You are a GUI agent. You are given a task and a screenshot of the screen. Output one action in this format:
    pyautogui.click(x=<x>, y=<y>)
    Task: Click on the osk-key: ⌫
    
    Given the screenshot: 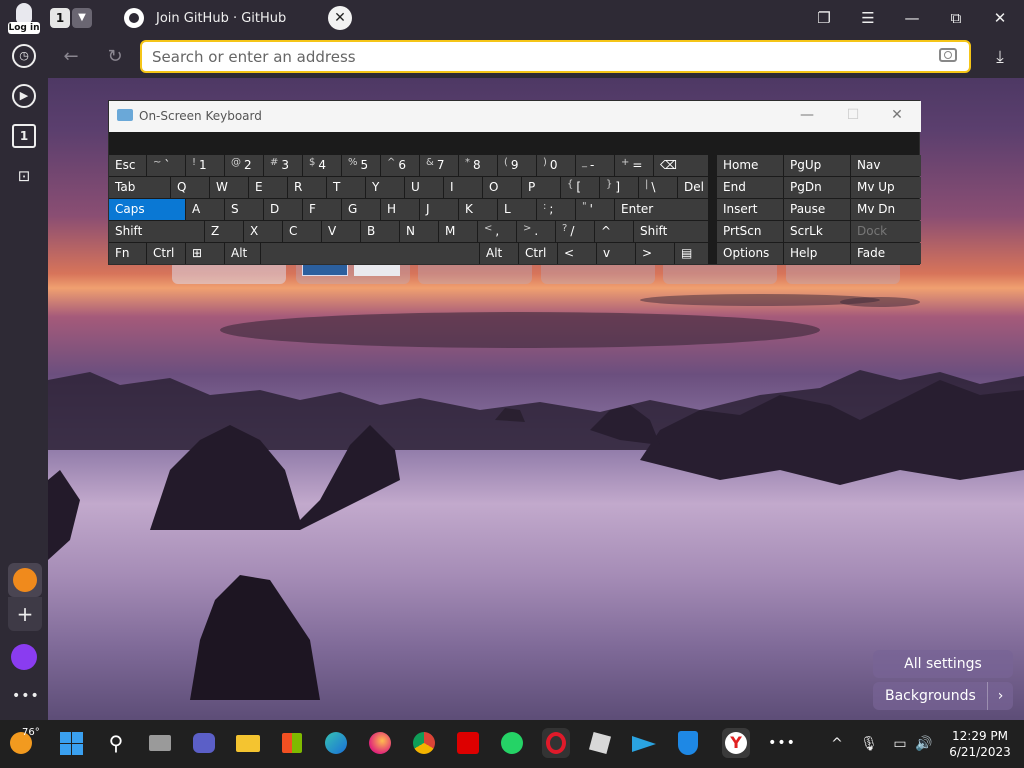 What is the action you would take?
    pyautogui.click(x=681, y=165)
    